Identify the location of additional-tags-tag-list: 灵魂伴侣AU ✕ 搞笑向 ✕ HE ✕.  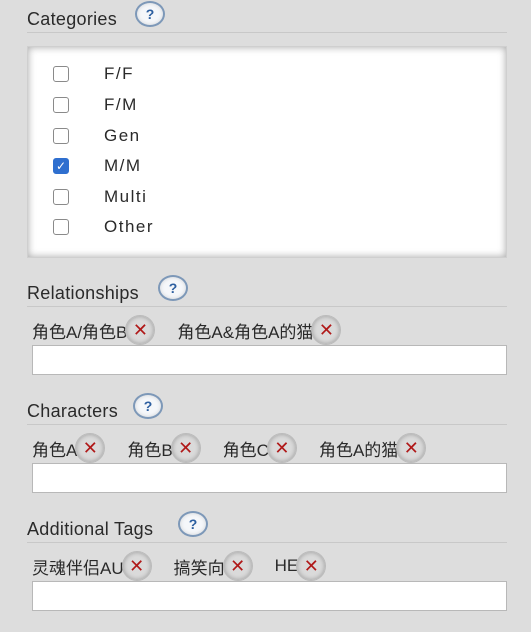
(269, 566).